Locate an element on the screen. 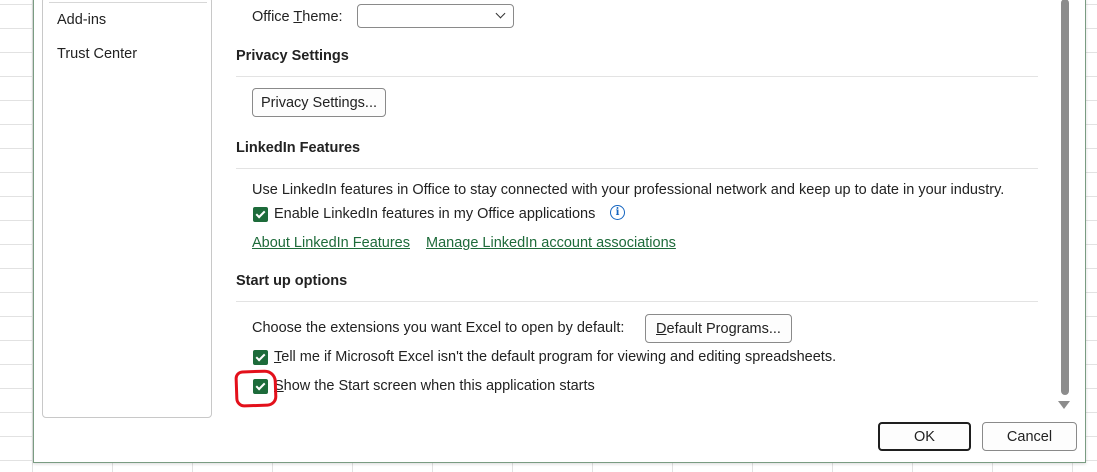 This screenshot has width=1097, height=472. info-icon: i is located at coordinates (617, 212).